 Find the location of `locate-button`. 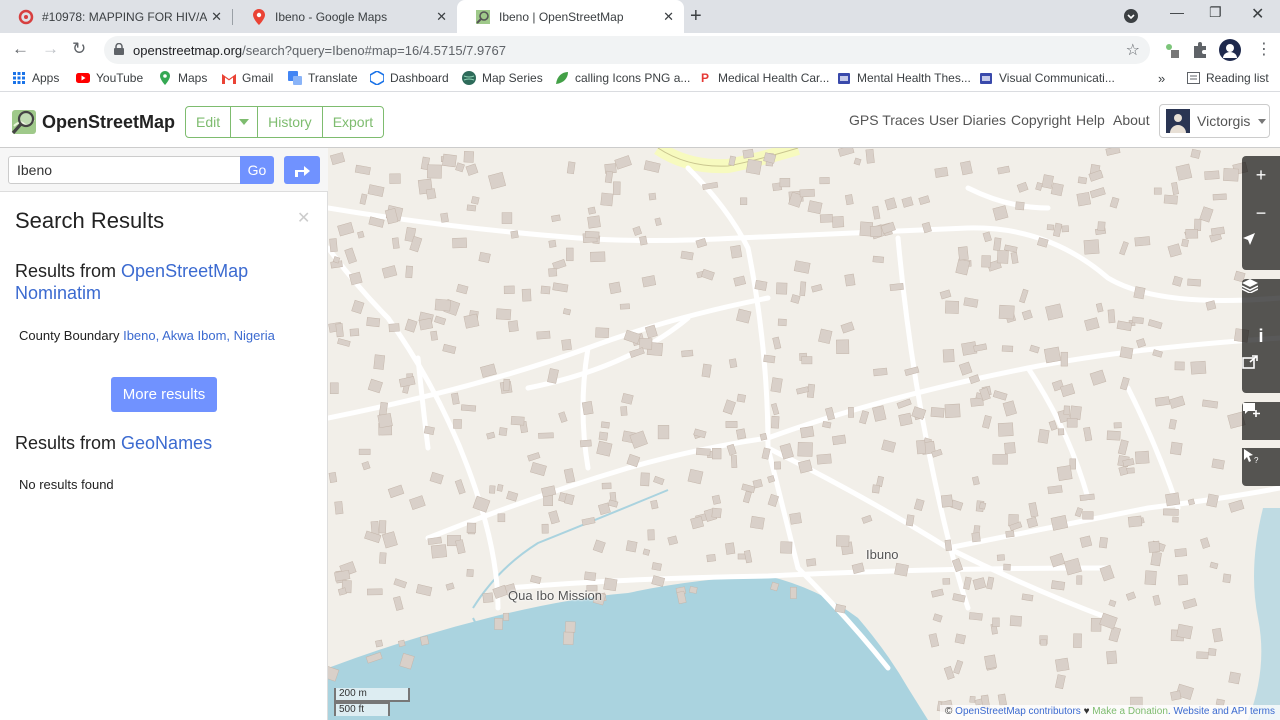

locate-button is located at coordinates (1261, 251).